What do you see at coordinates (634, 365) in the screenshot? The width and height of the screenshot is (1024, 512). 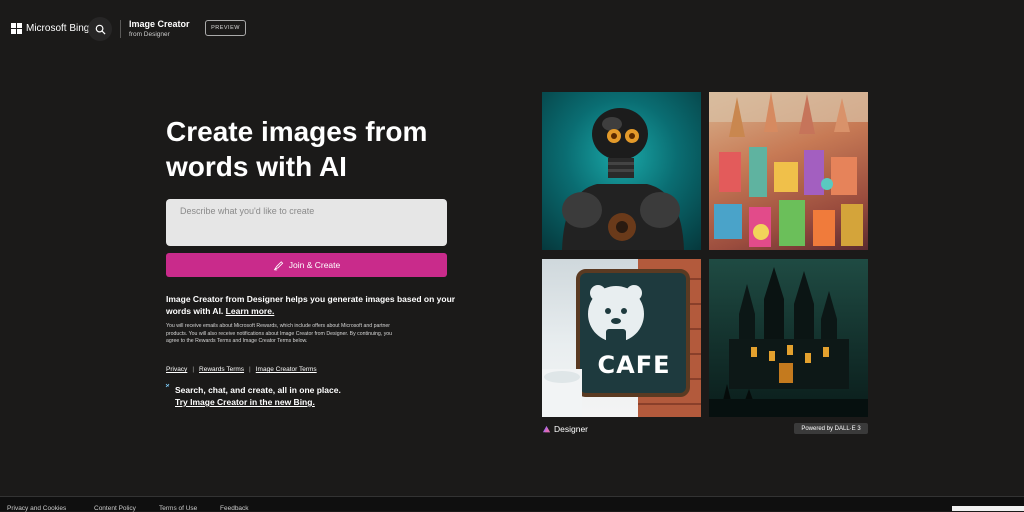 I see `cafe-sign-text: CAFE` at bounding box center [634, 365].